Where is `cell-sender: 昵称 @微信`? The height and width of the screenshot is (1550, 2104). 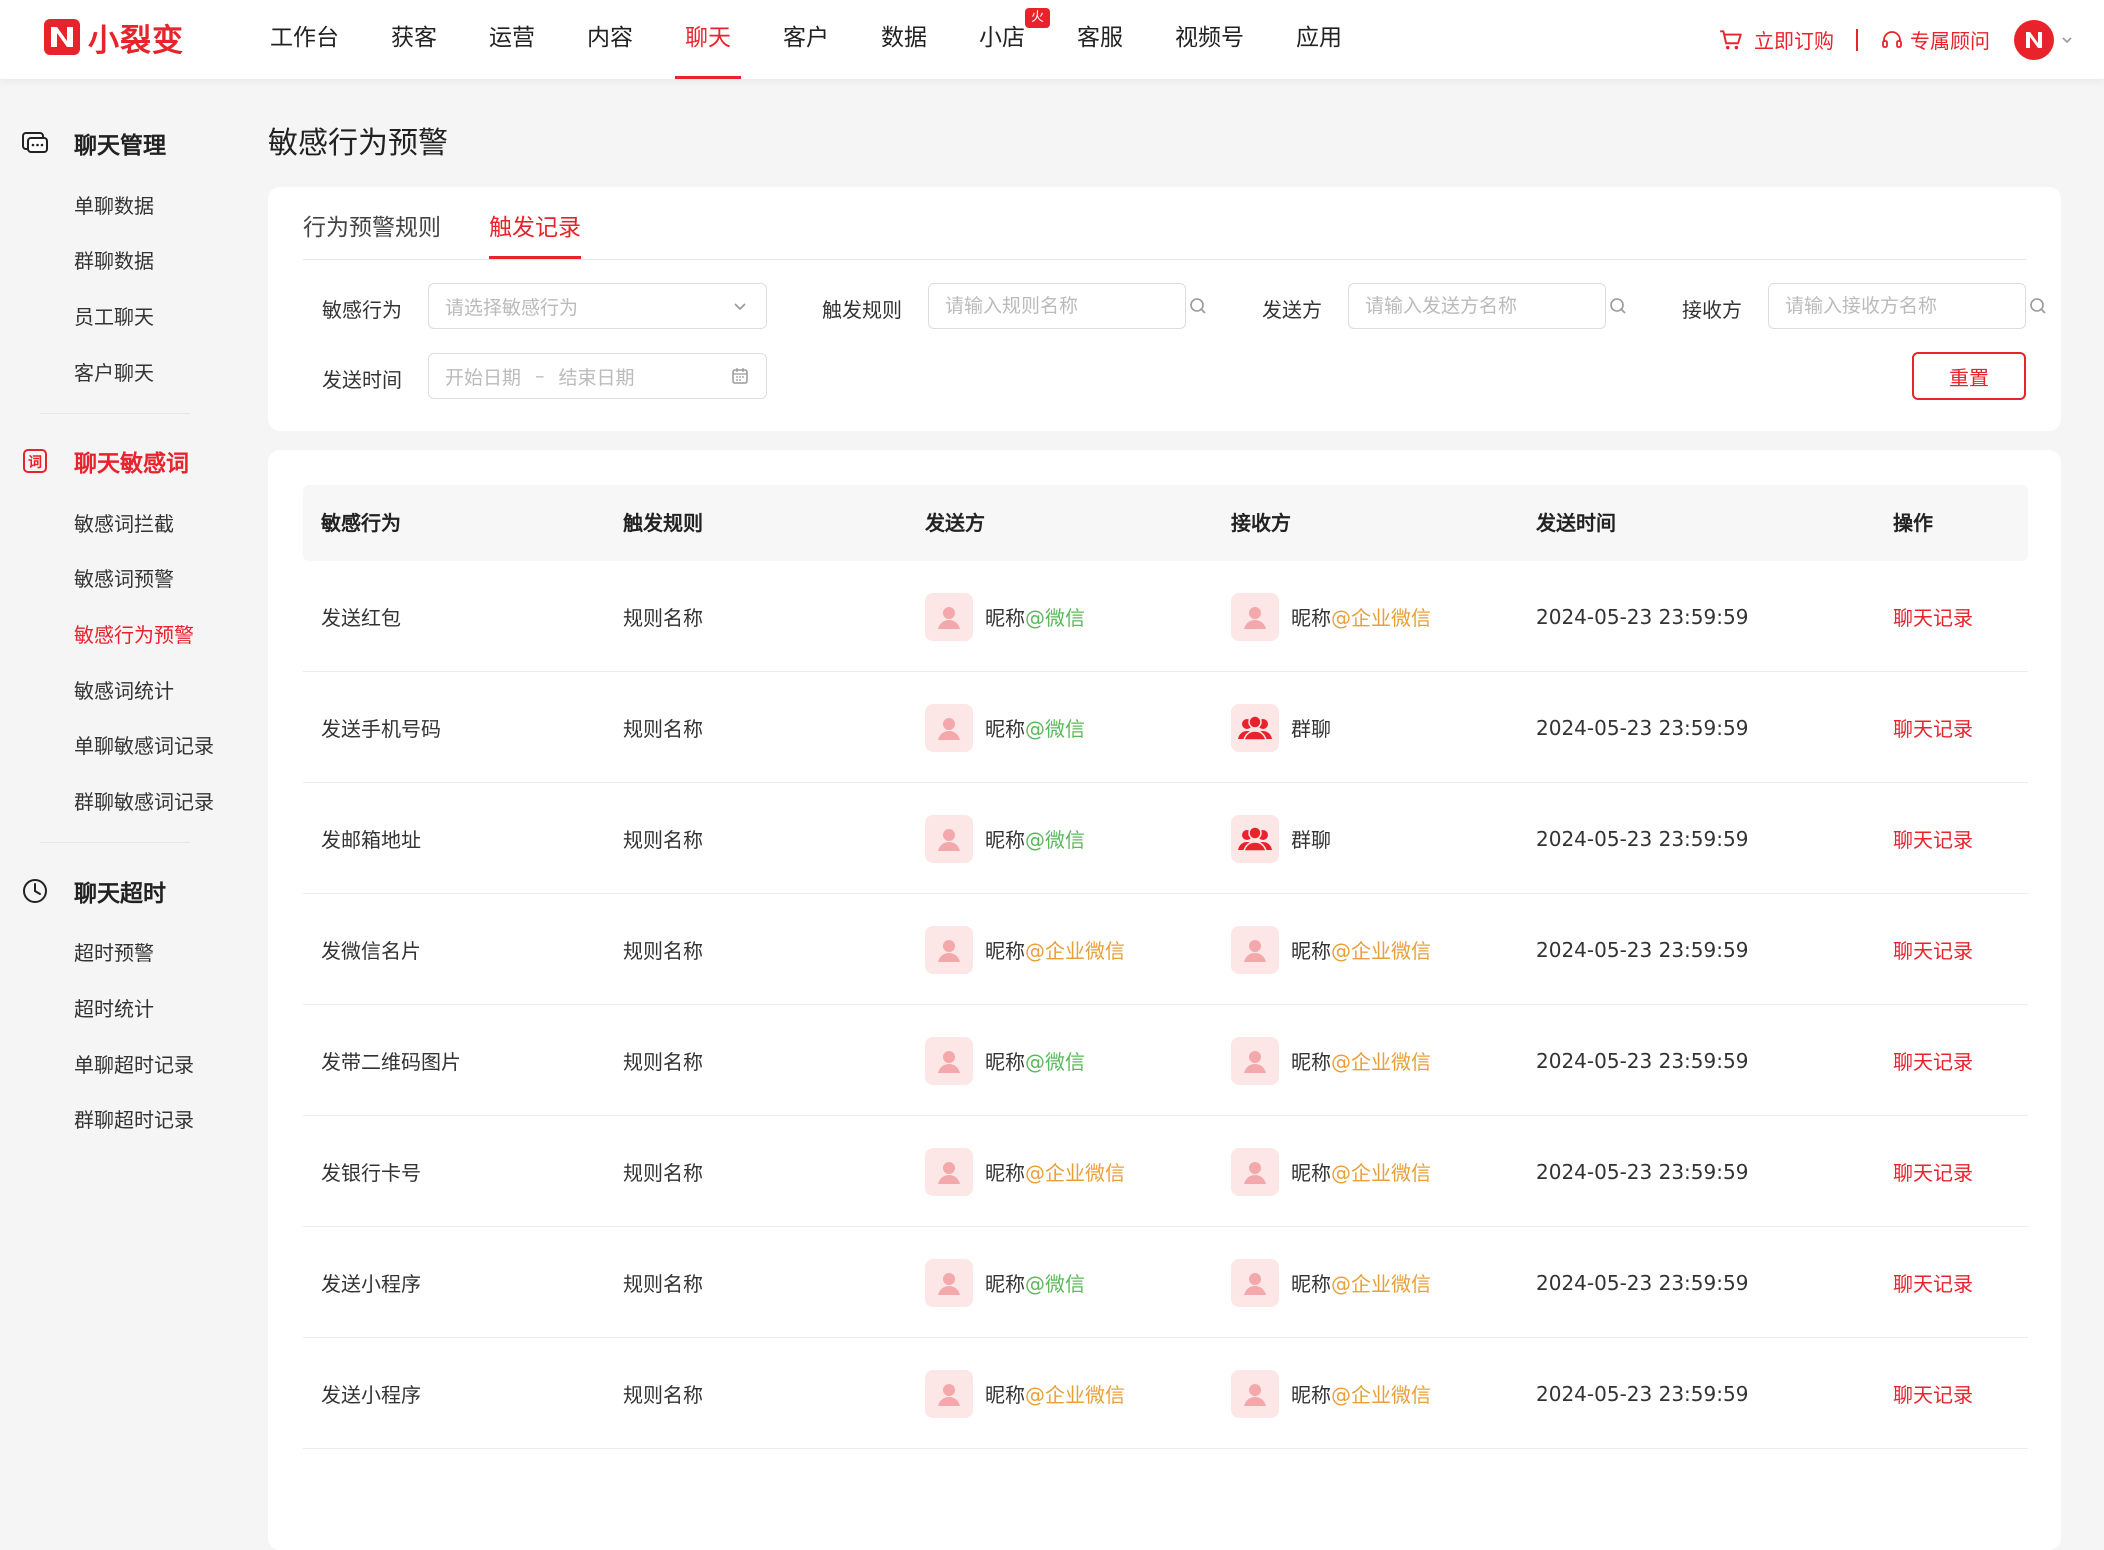
cell-sender: 昵称 @微信 is located at coordinates (1005, 727).